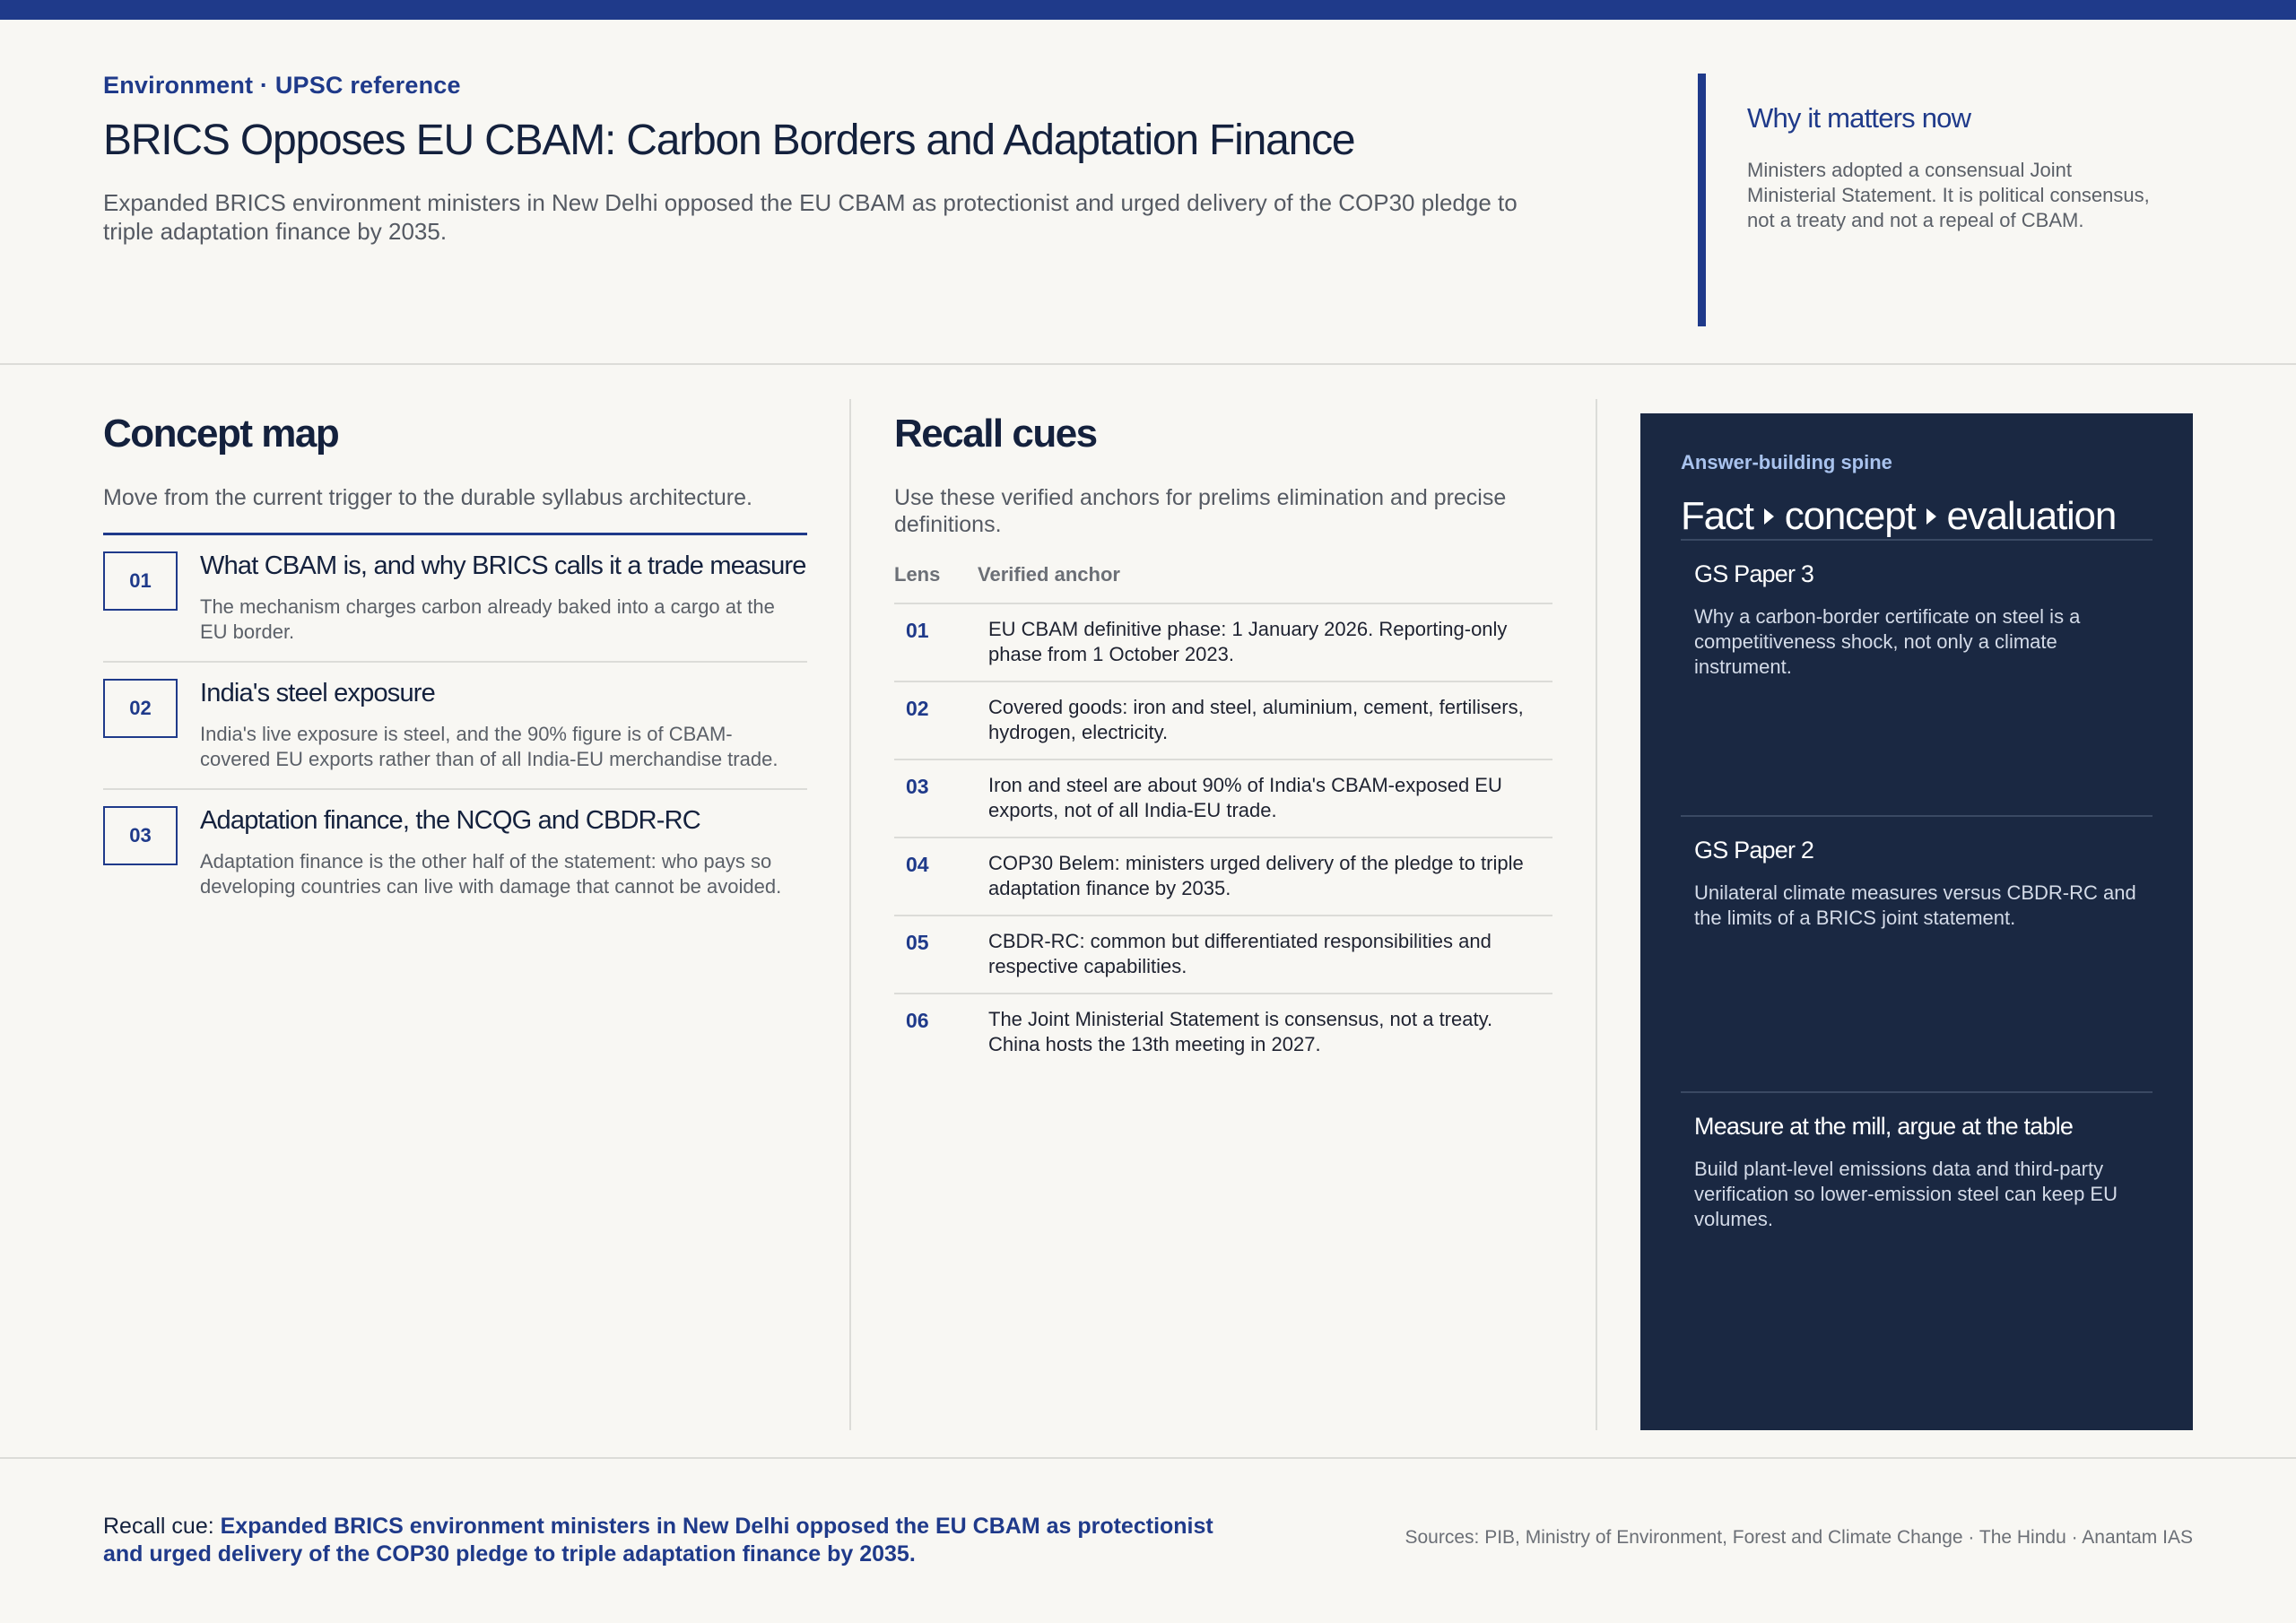 The width and height of the screenshot is (2296, 1623). I want to click on concept-item-number: 01, so click(140, 581).